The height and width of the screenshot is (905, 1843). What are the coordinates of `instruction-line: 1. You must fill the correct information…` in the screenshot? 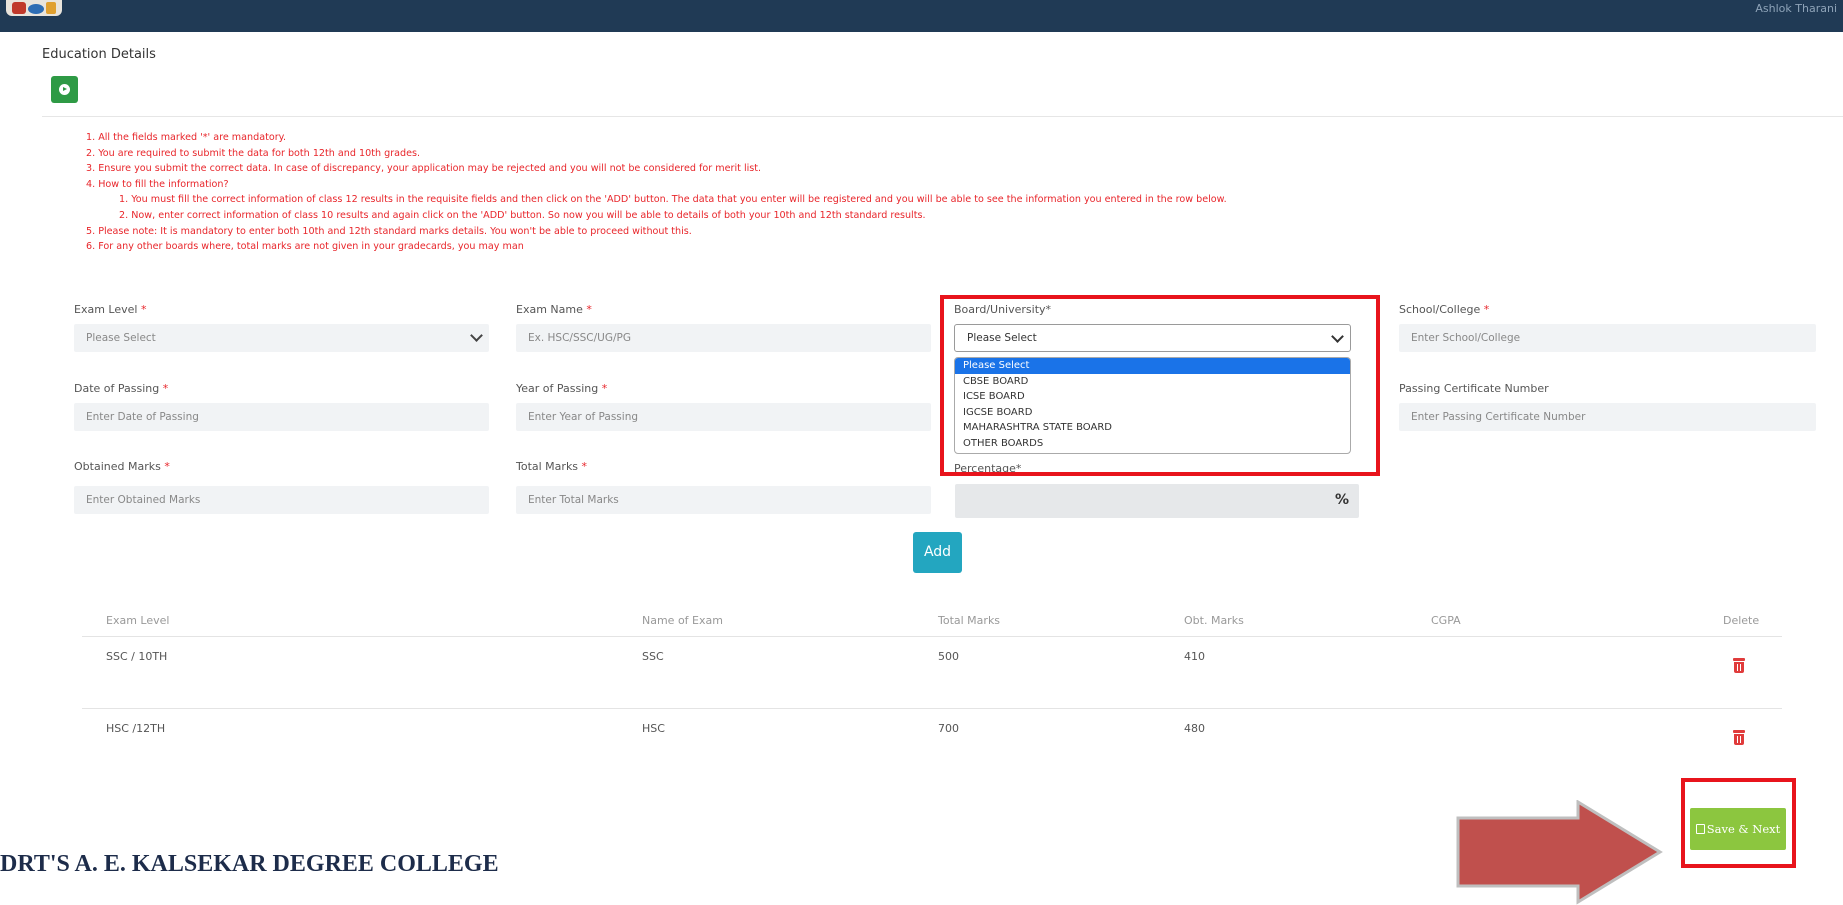 It's located at (673, 200).